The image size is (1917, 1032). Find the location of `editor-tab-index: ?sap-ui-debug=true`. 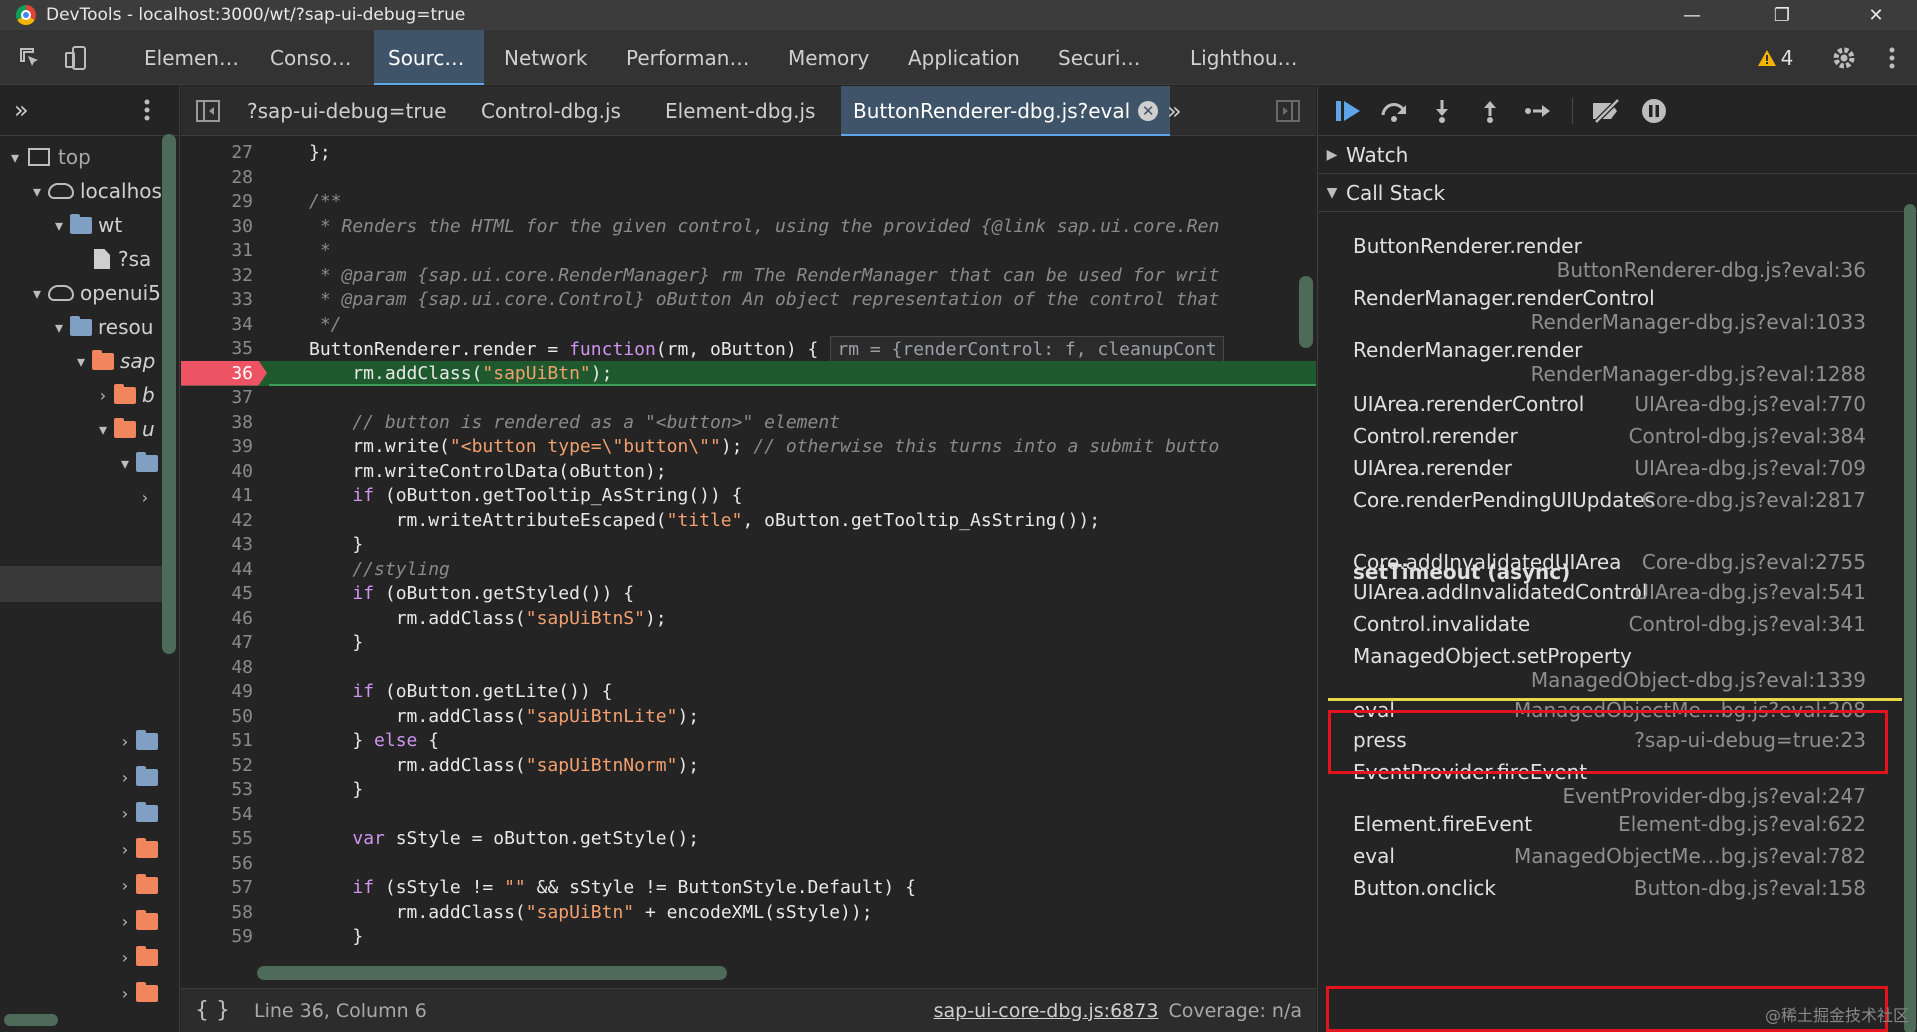

editor-tab-index: ?sap-ui-debug=true is located at coordinates (347, 111).